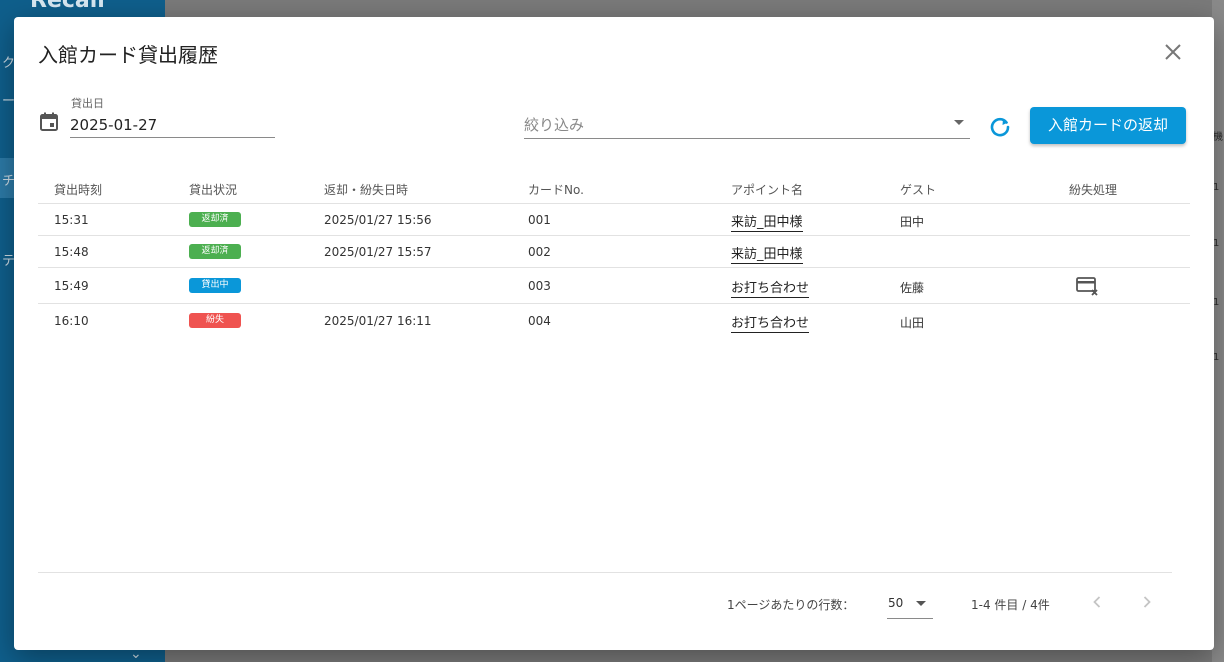  Describe the element at coordinates (172, 125) in the screenshot. I see `date-input` at that location.